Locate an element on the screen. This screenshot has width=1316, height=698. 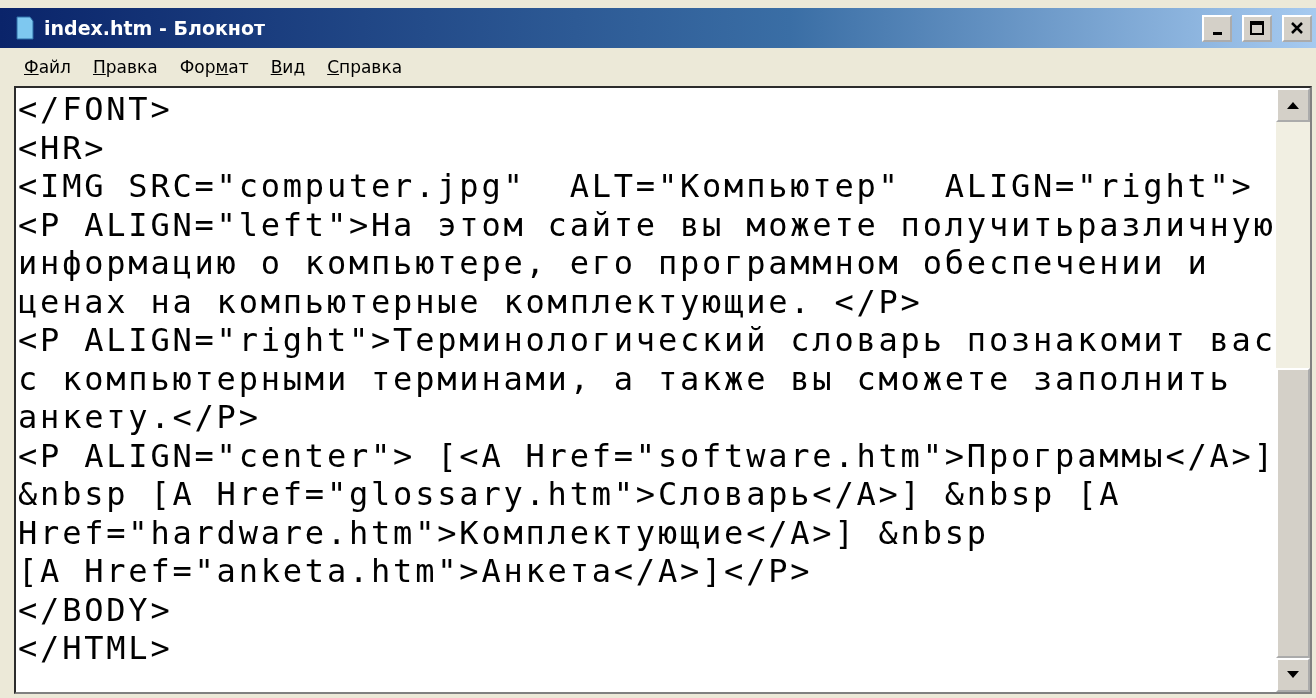
up-arrow-icon is located at coordinates (1293, 105).